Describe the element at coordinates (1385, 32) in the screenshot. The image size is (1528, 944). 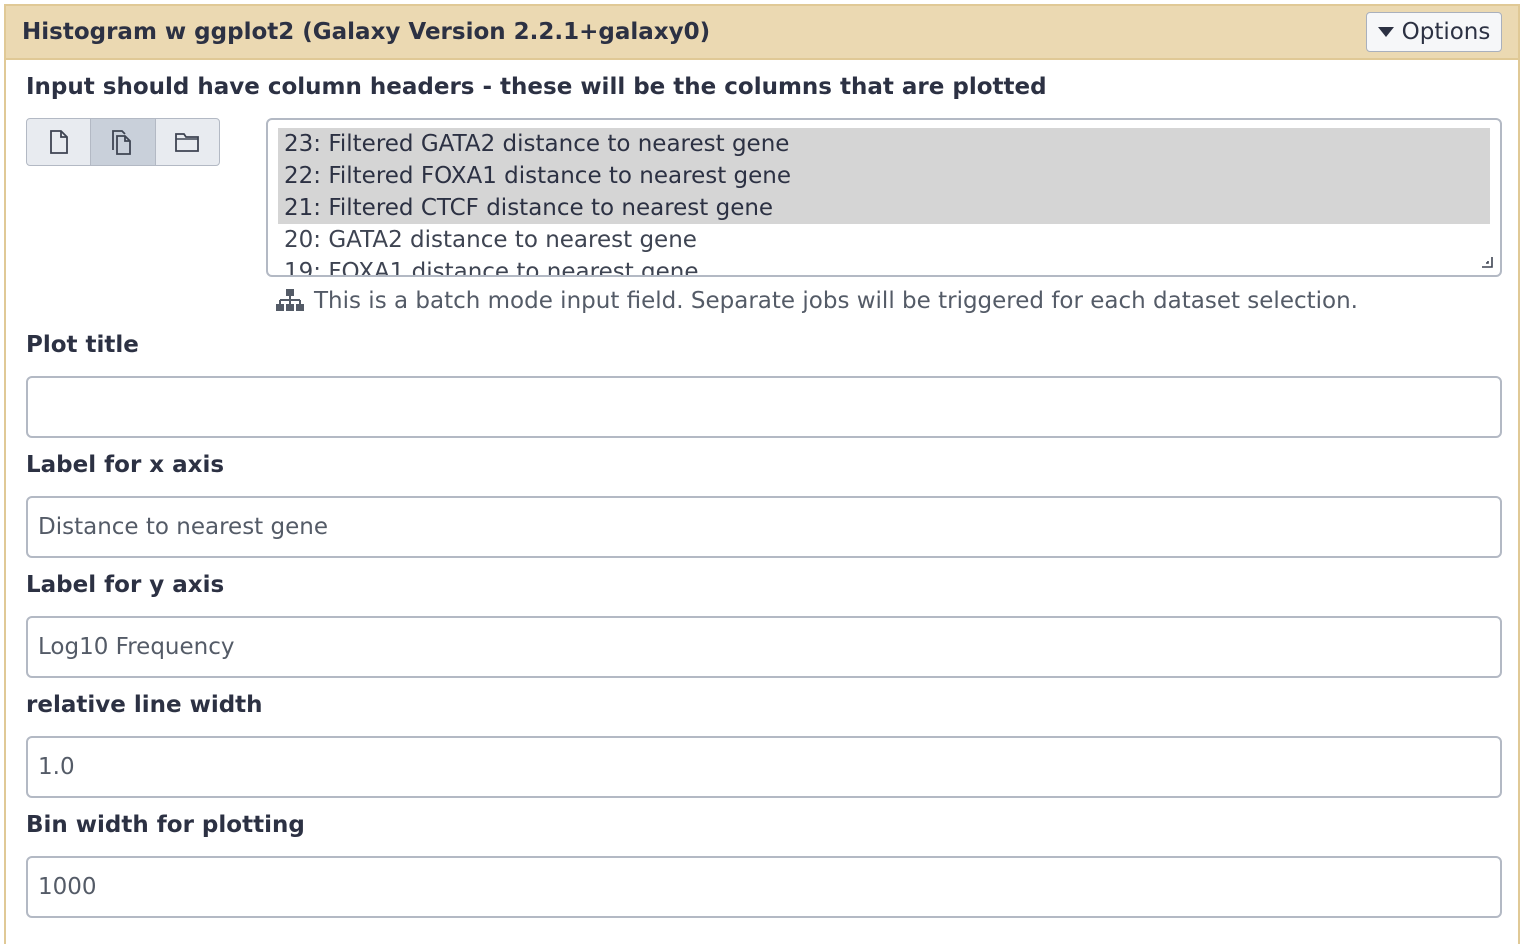
I see `caret-down-icon` at that location.